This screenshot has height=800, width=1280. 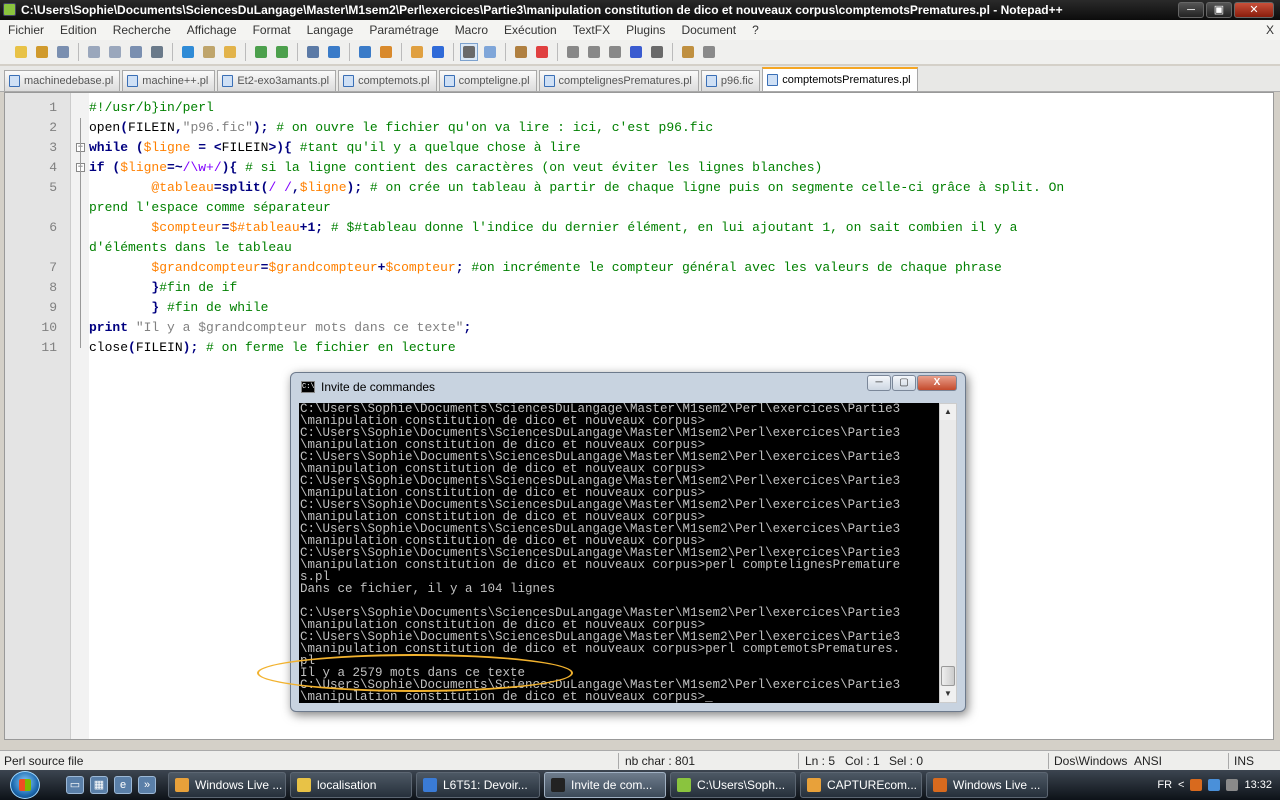 What do you see at coordinates (471, 30) in the screenshot?
I see `menu-item: Macro` at bounding box center [471, 30].